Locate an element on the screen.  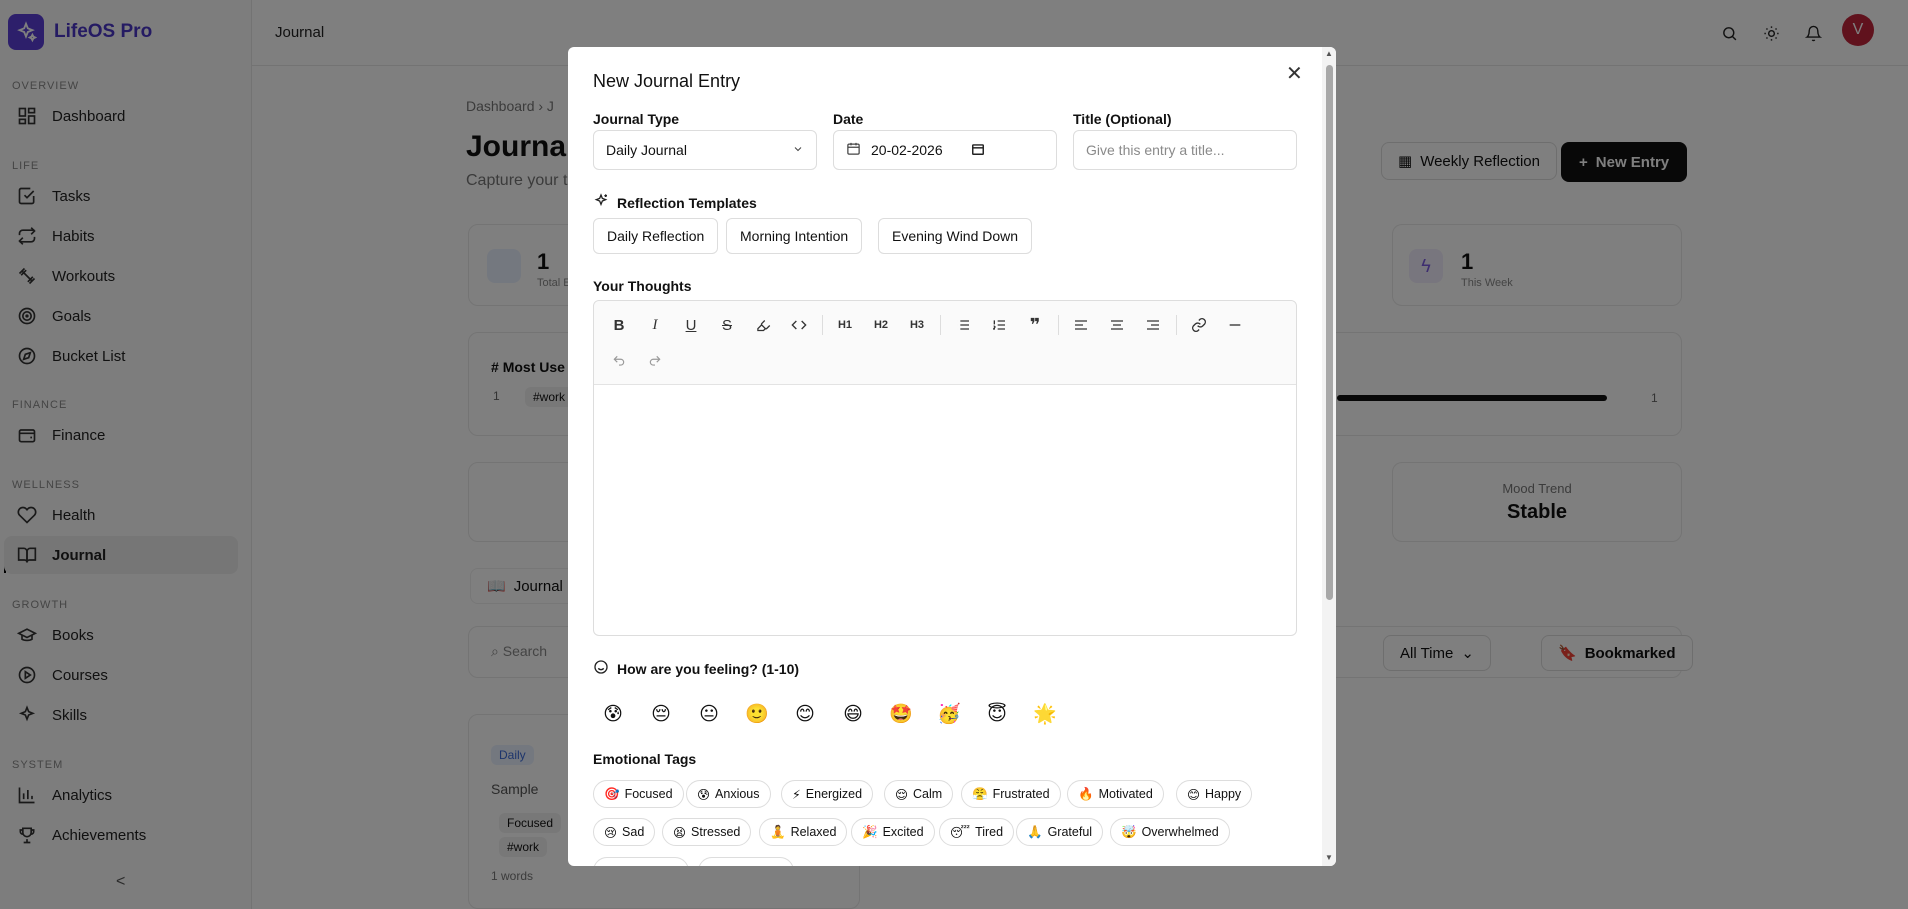
heading-3-button: H3 is located at coordinates (917, 325).